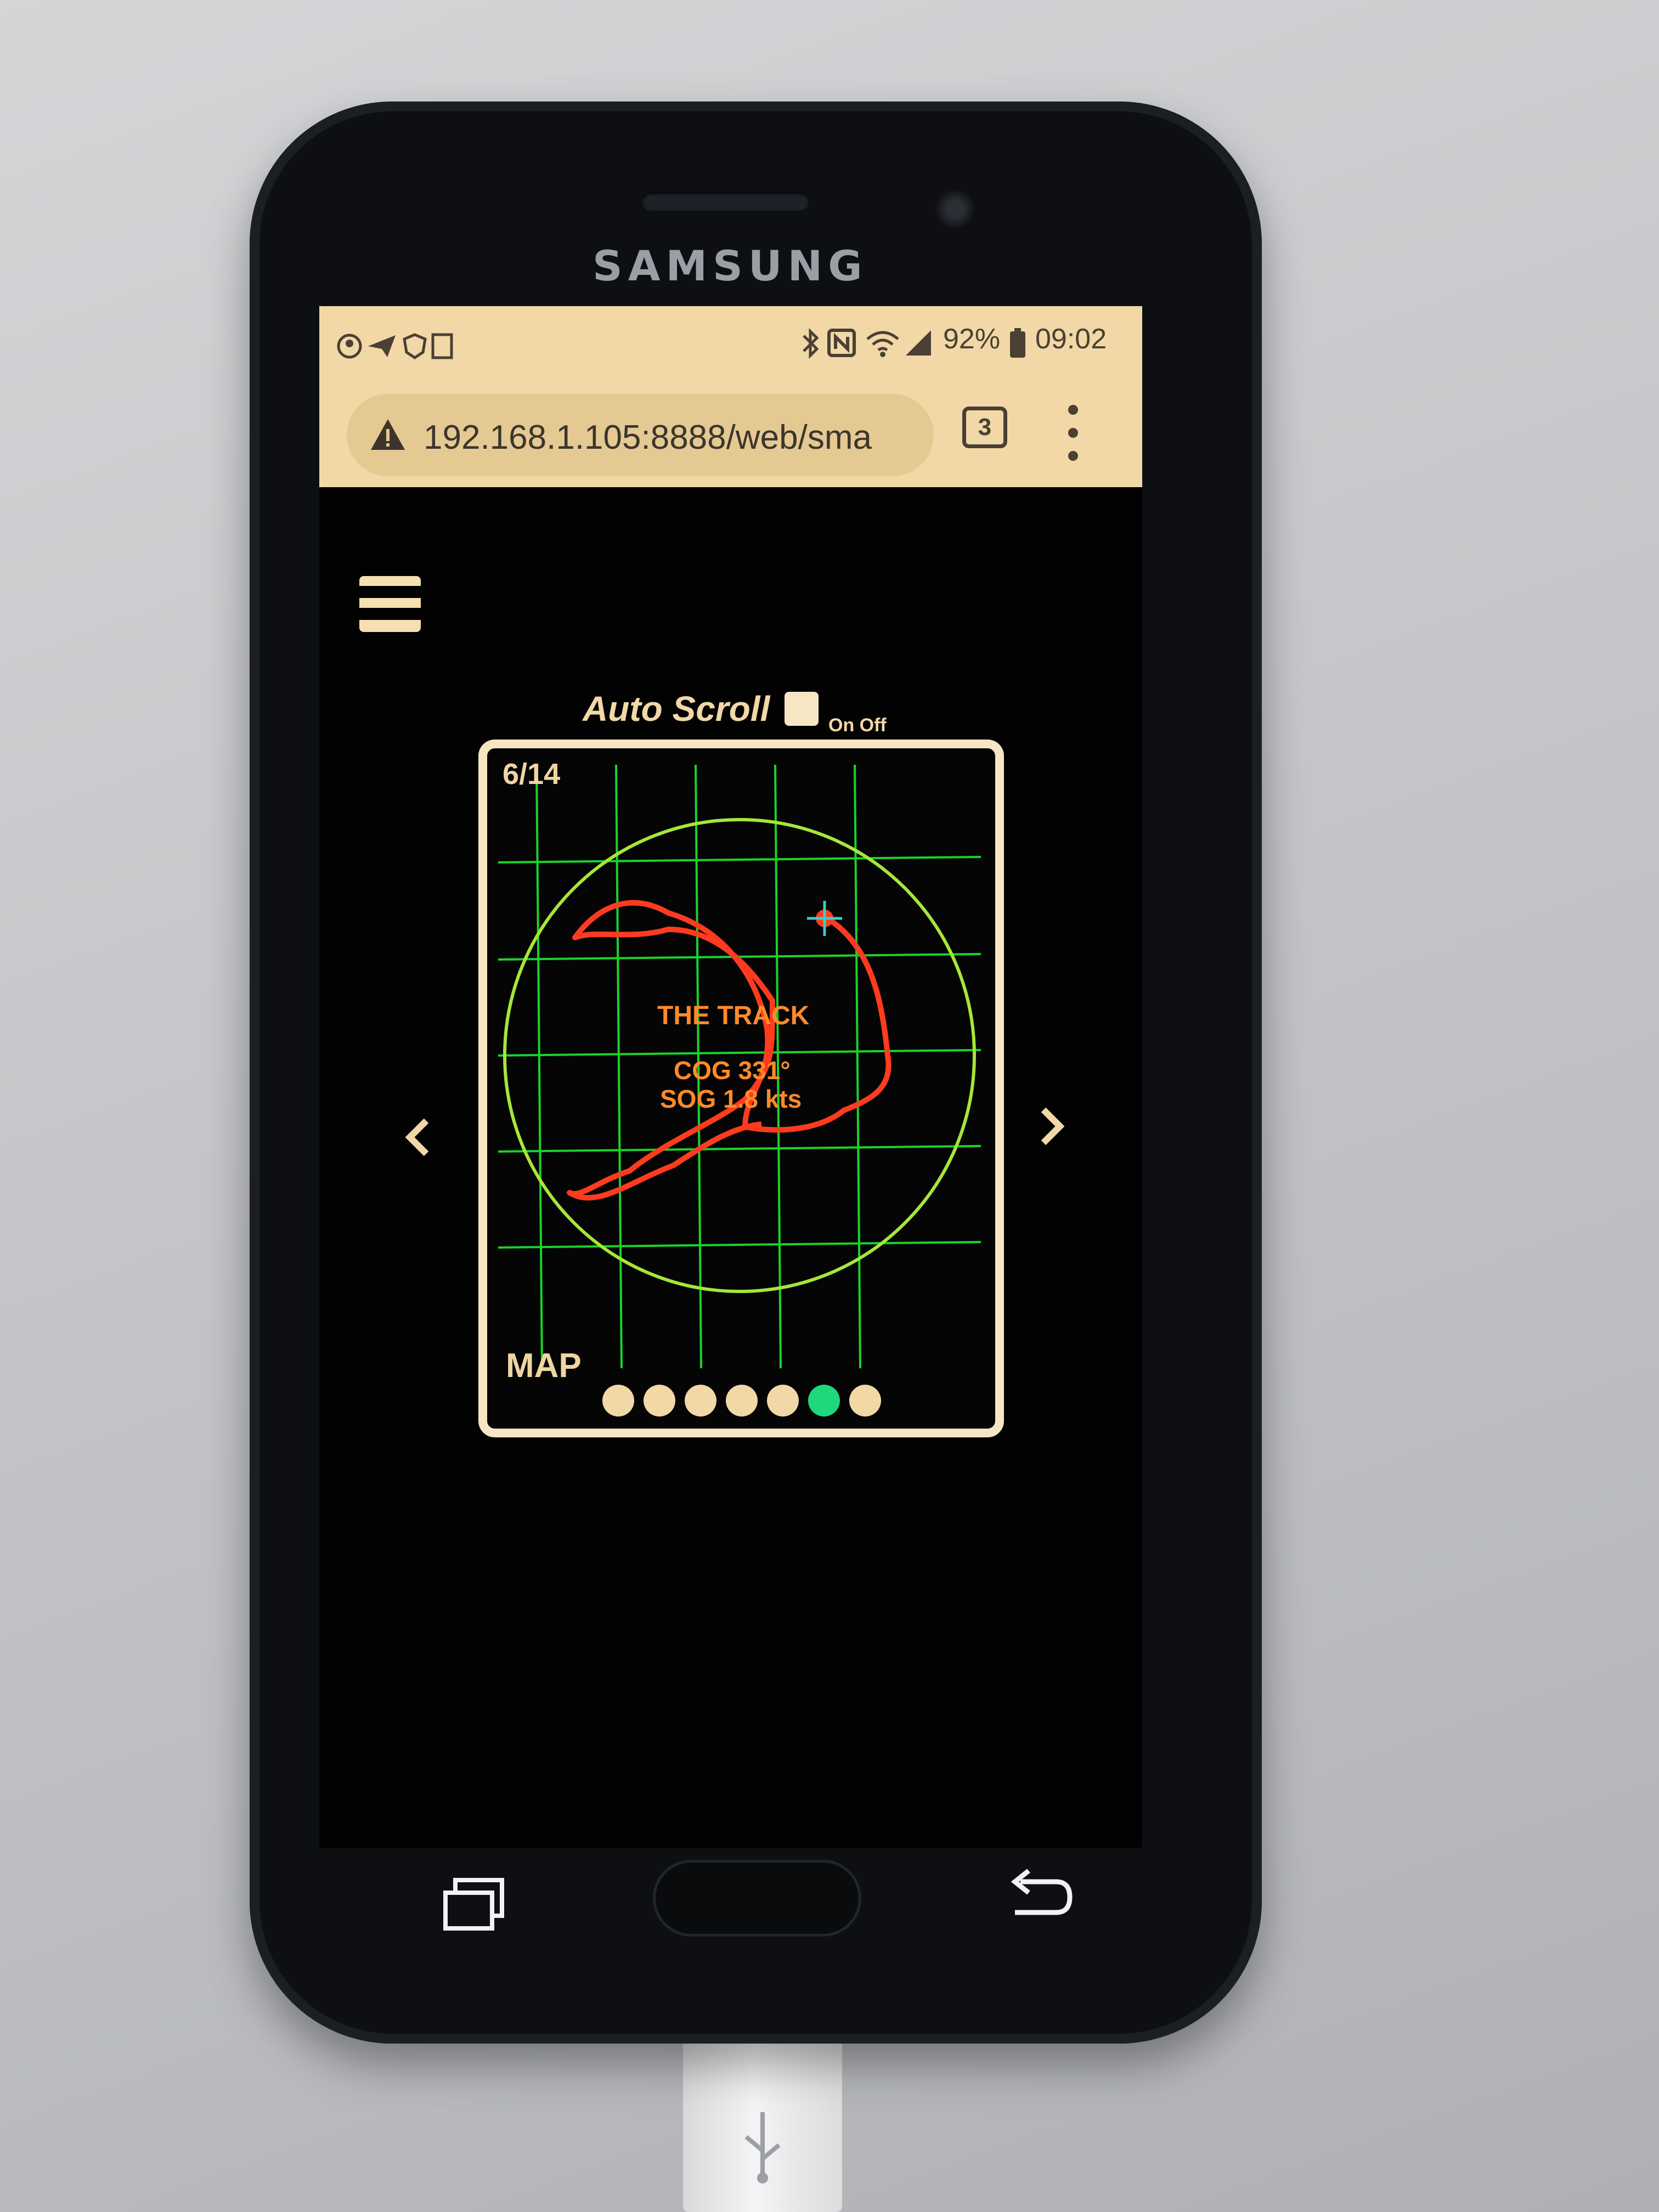 The width and height of the screenshot is (1659, 2212). Describe the element at coordinates (1039, 1895) in the screenshot. I see `back-icon` at that location.